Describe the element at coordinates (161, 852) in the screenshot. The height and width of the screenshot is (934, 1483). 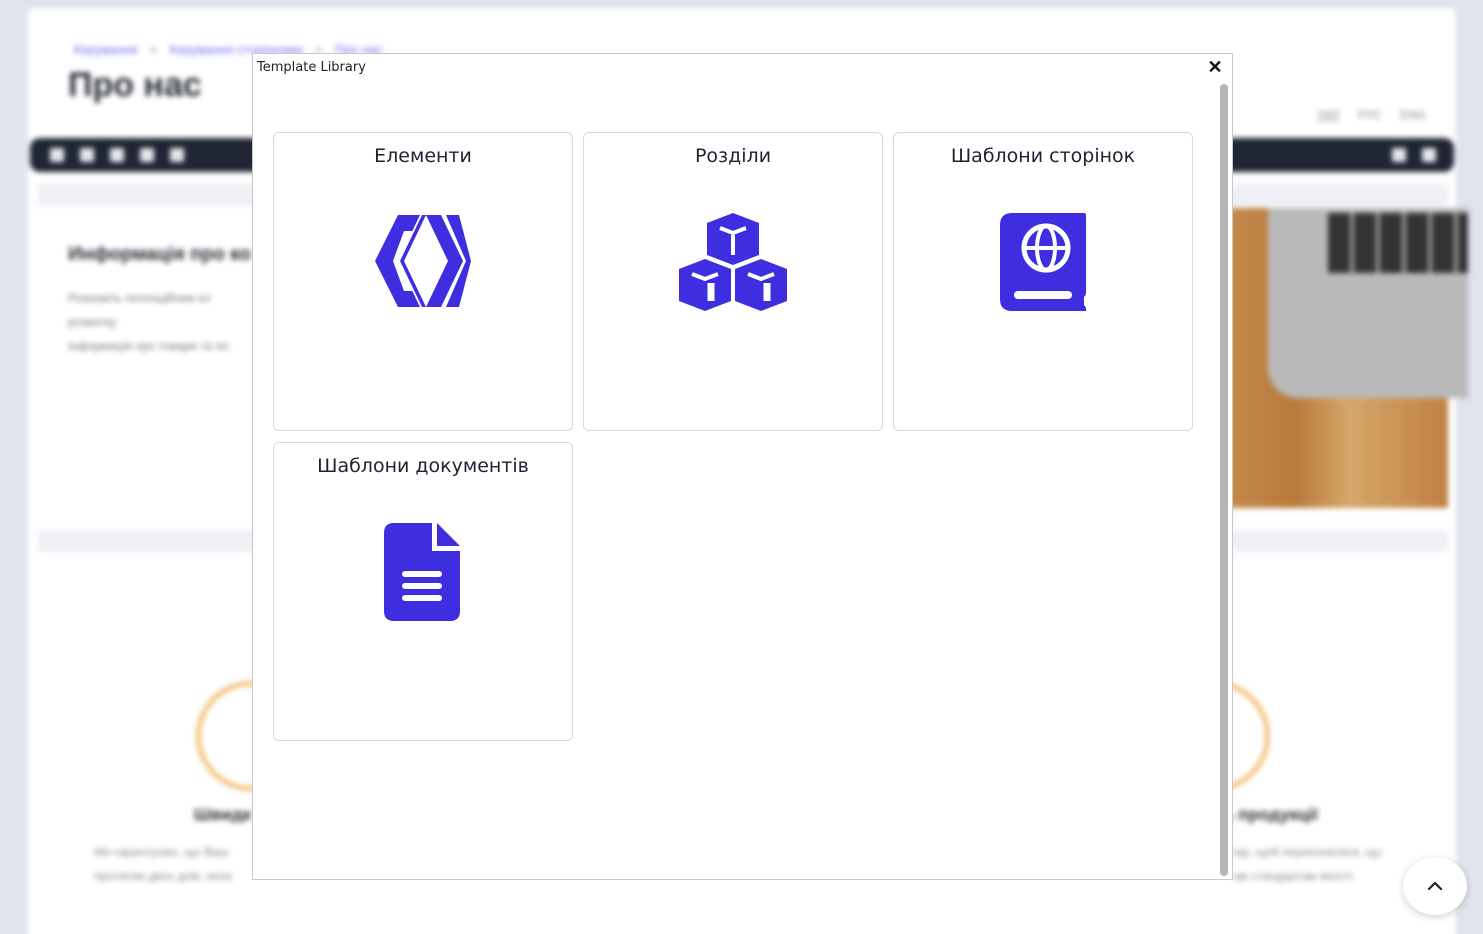
I see `feature-text-line: Ми гарантуємо, що Ваш` at that location.